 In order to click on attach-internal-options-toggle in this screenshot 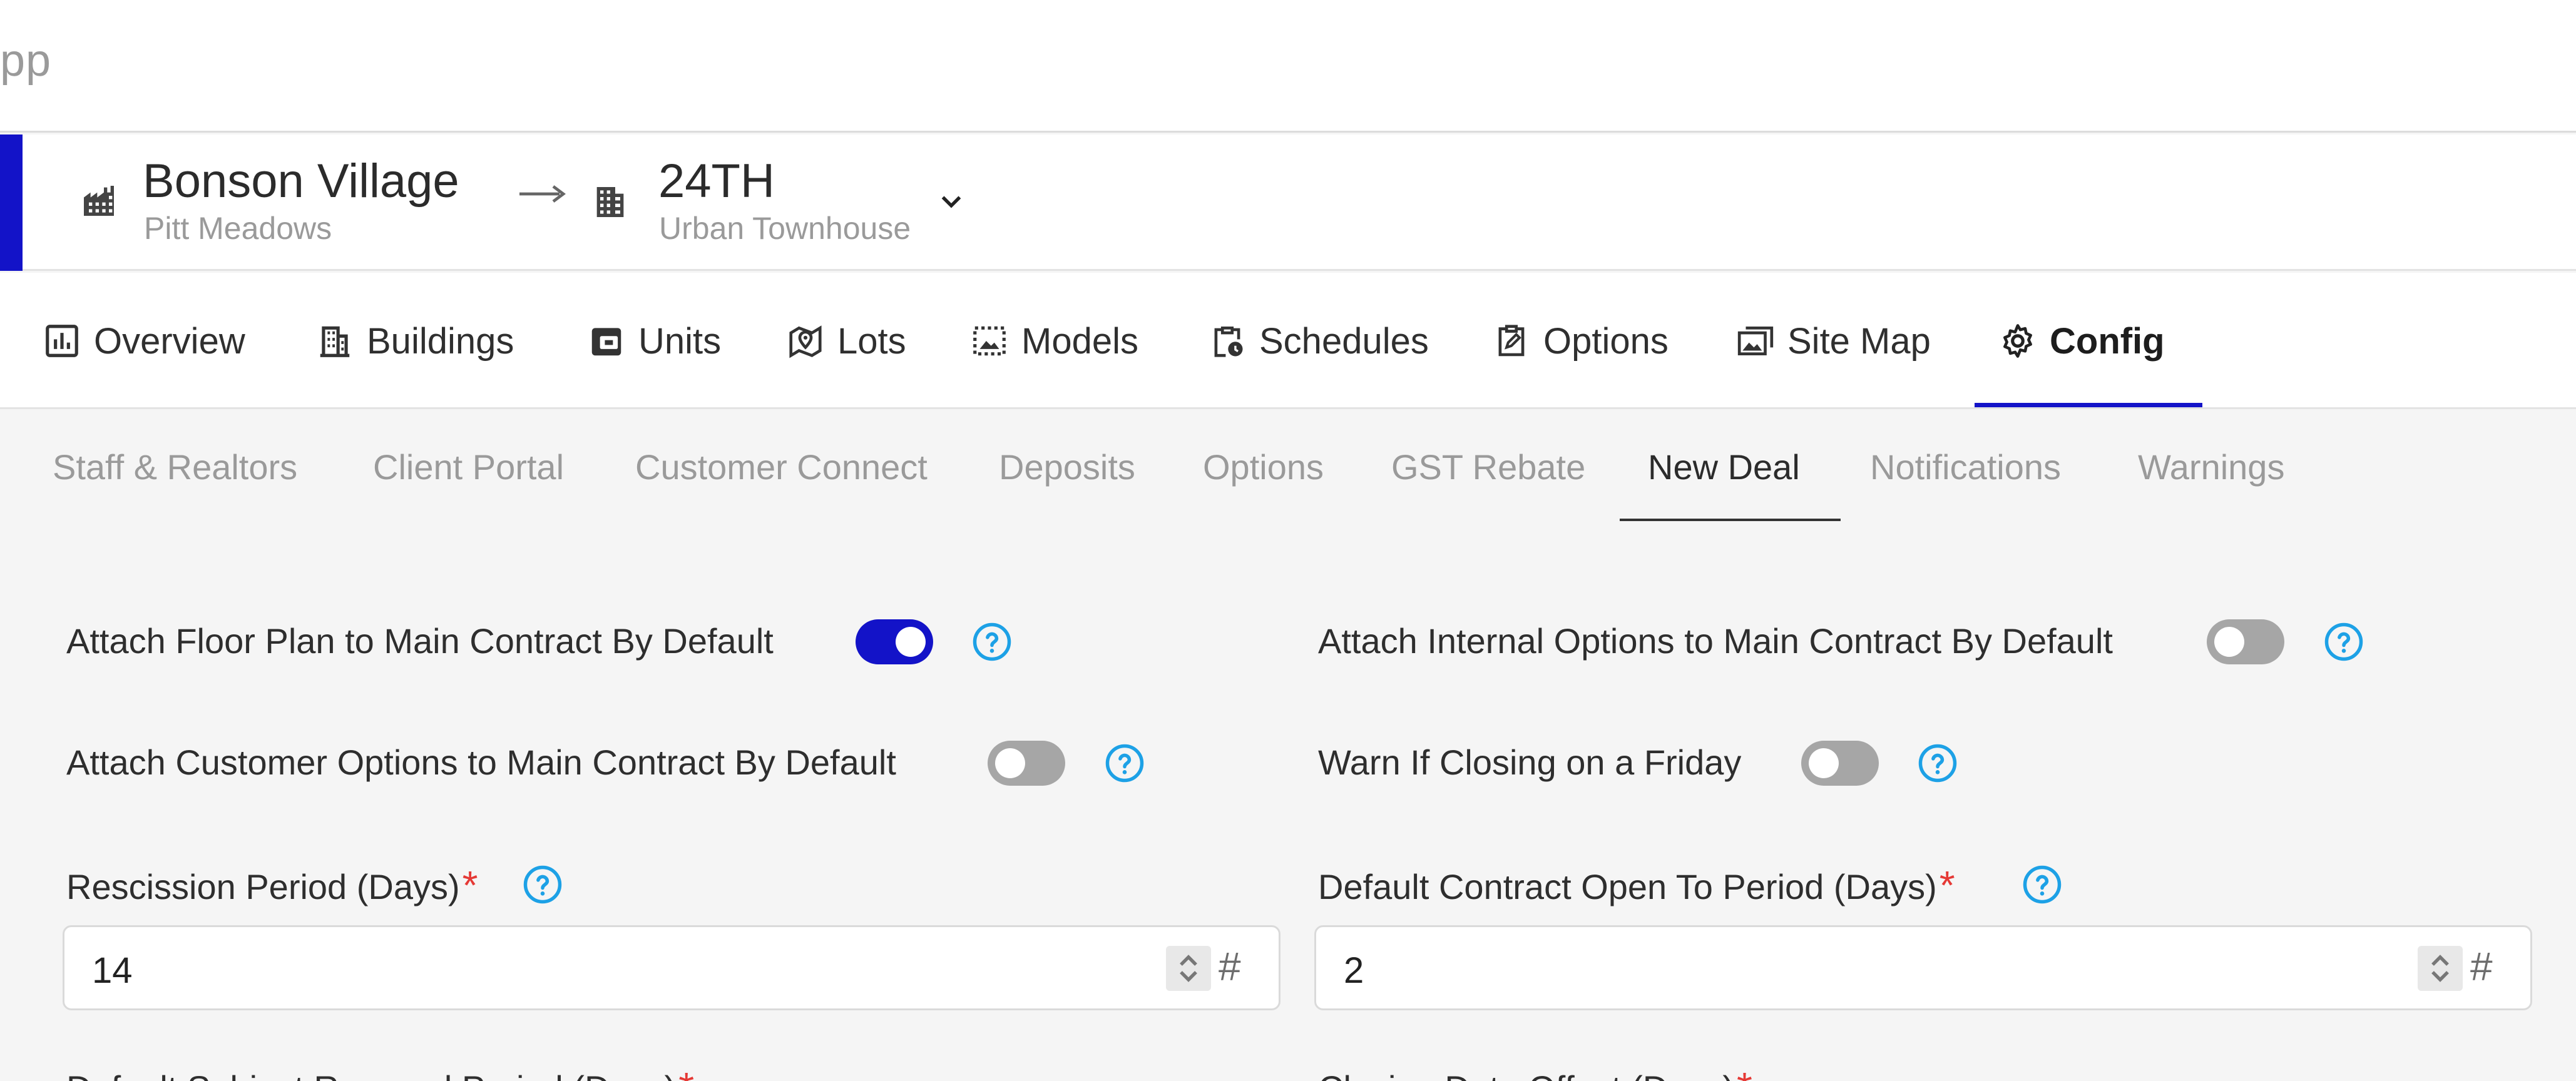, I will do `click(2245, 641)`.